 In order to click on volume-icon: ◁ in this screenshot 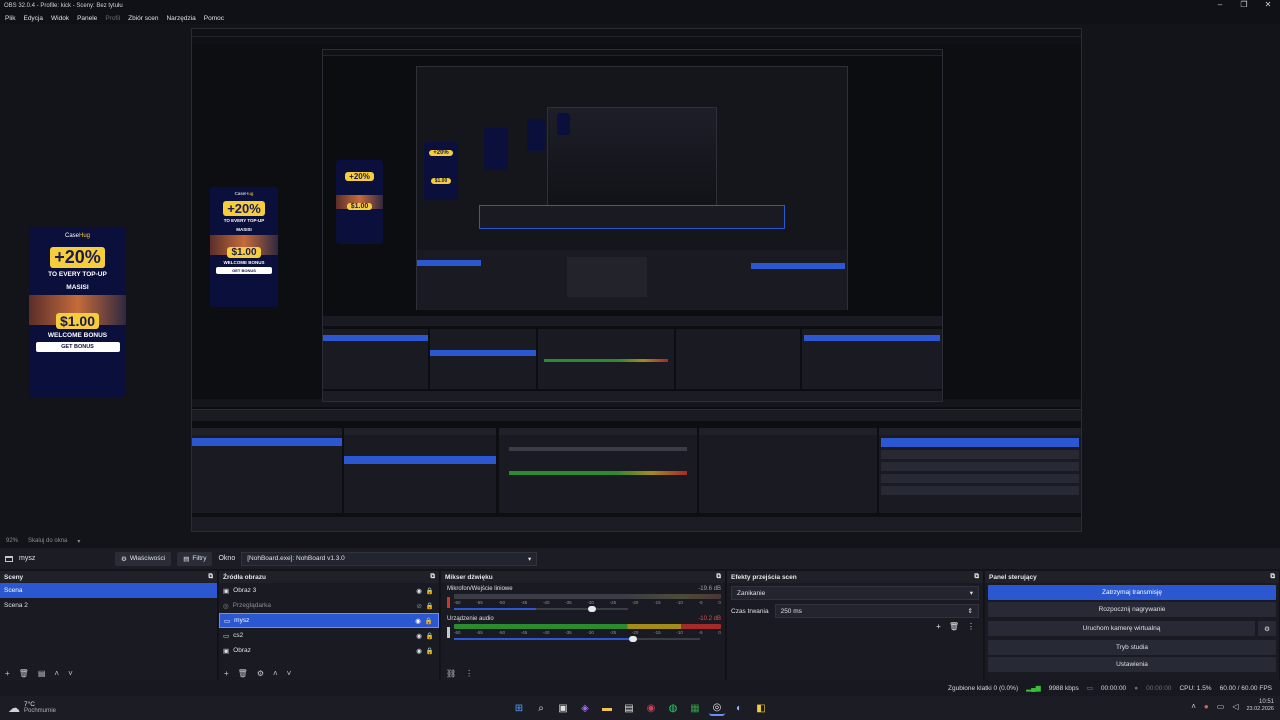, I will do `click(1235, 706)`.